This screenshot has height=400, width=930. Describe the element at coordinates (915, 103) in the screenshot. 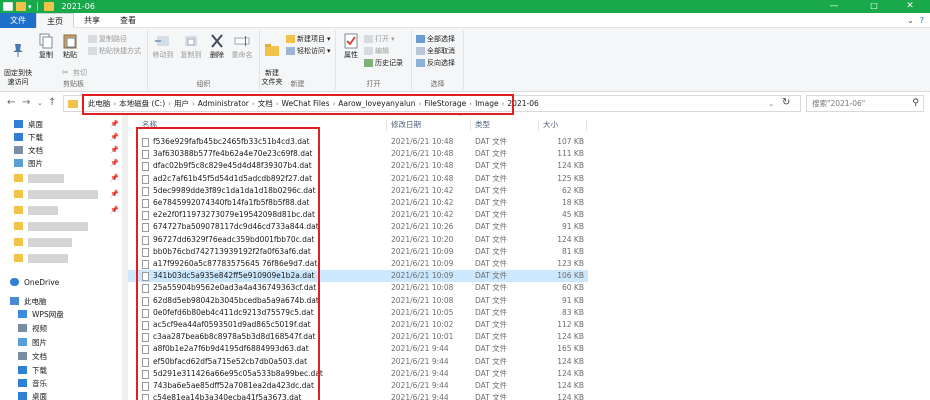

I see `search-icon: ⚲` at that location.